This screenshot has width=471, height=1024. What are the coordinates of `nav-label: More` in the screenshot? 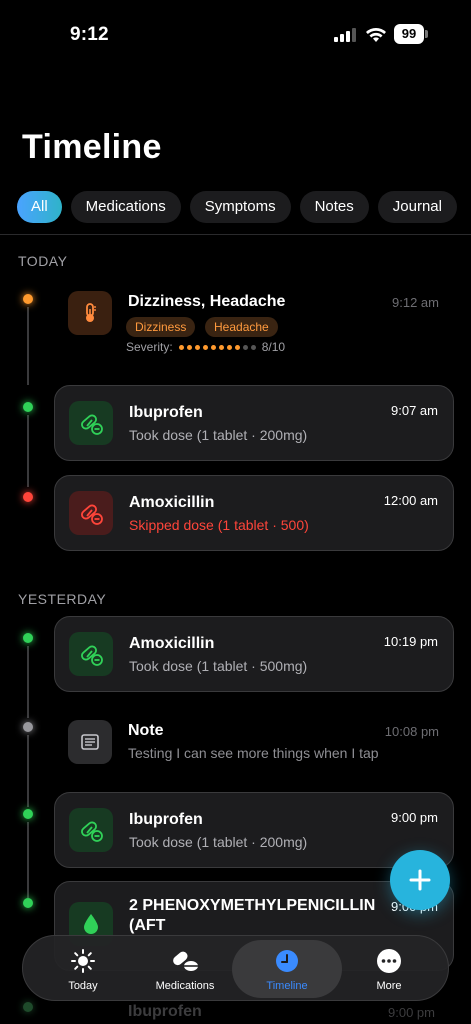 It's located at (389, 986).